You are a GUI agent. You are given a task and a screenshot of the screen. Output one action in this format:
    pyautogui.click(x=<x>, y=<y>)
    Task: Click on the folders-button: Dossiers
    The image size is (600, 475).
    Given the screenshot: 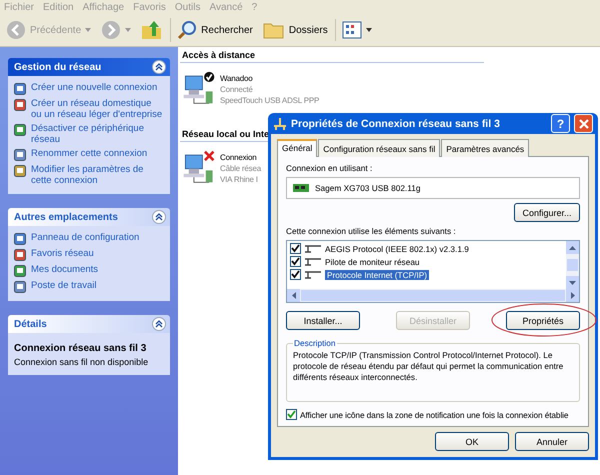 What is the action you would take?
    pyautogui.click(x=295, y=30)
    